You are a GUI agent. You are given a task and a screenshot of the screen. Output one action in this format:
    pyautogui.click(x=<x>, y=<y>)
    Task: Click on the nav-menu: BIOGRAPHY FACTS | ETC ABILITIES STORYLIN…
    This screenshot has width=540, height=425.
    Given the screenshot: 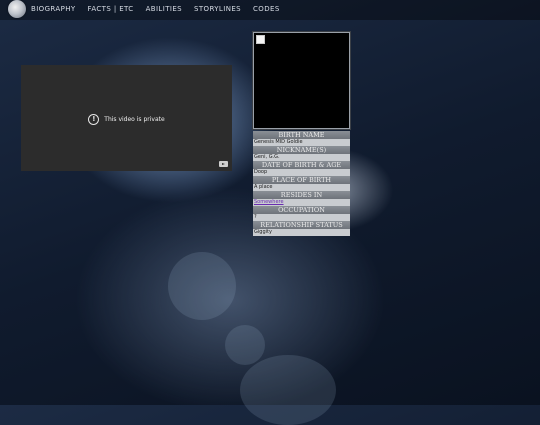 What is the action you would take?
    pyautogui.click(x=161, y=9)
    